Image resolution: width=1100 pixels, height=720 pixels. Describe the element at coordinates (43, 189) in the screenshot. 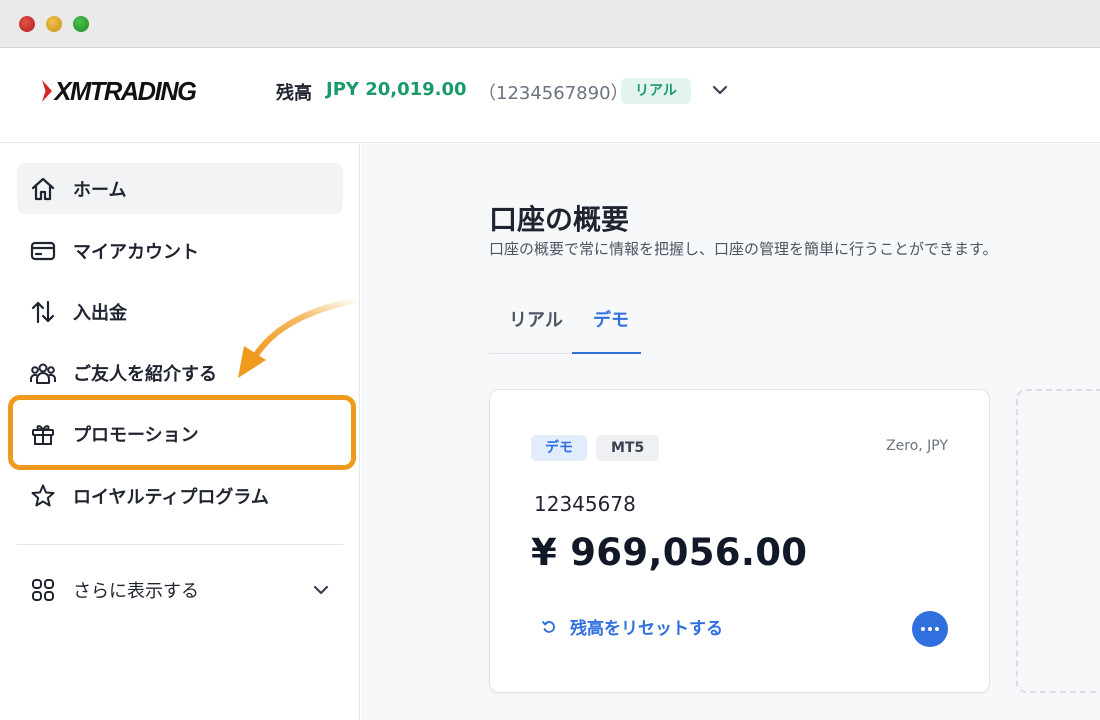

I see `home-icon` at that location.